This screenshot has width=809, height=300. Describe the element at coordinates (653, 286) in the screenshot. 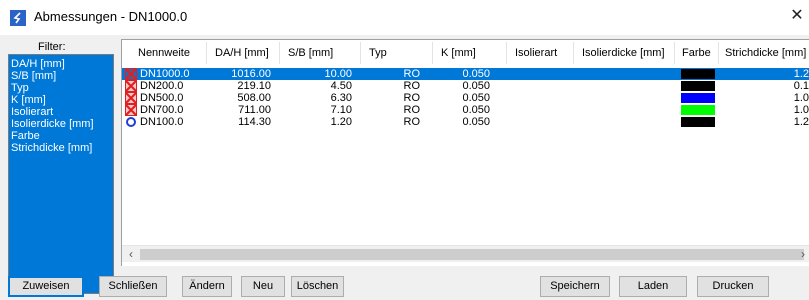

I see `laden-button: Laden` at that location.